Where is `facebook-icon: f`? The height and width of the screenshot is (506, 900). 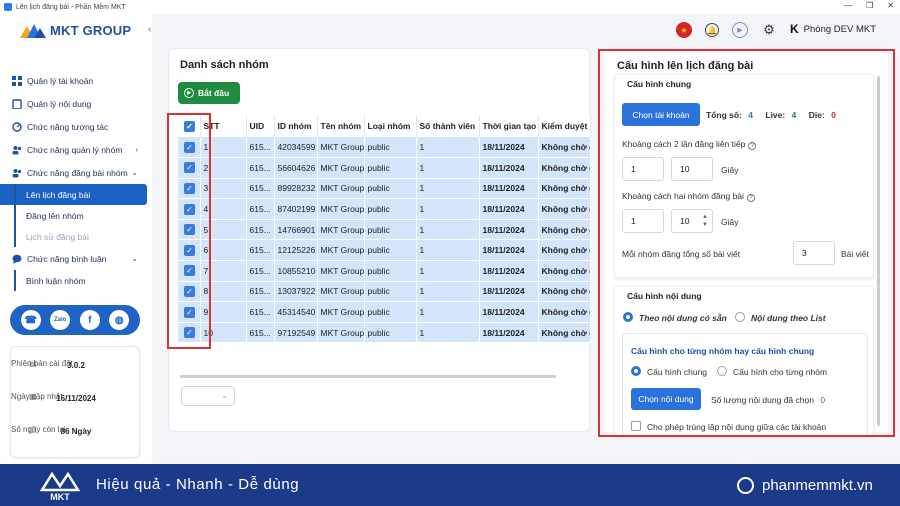 facebook-icon: f is located at coordinates (89, 320).